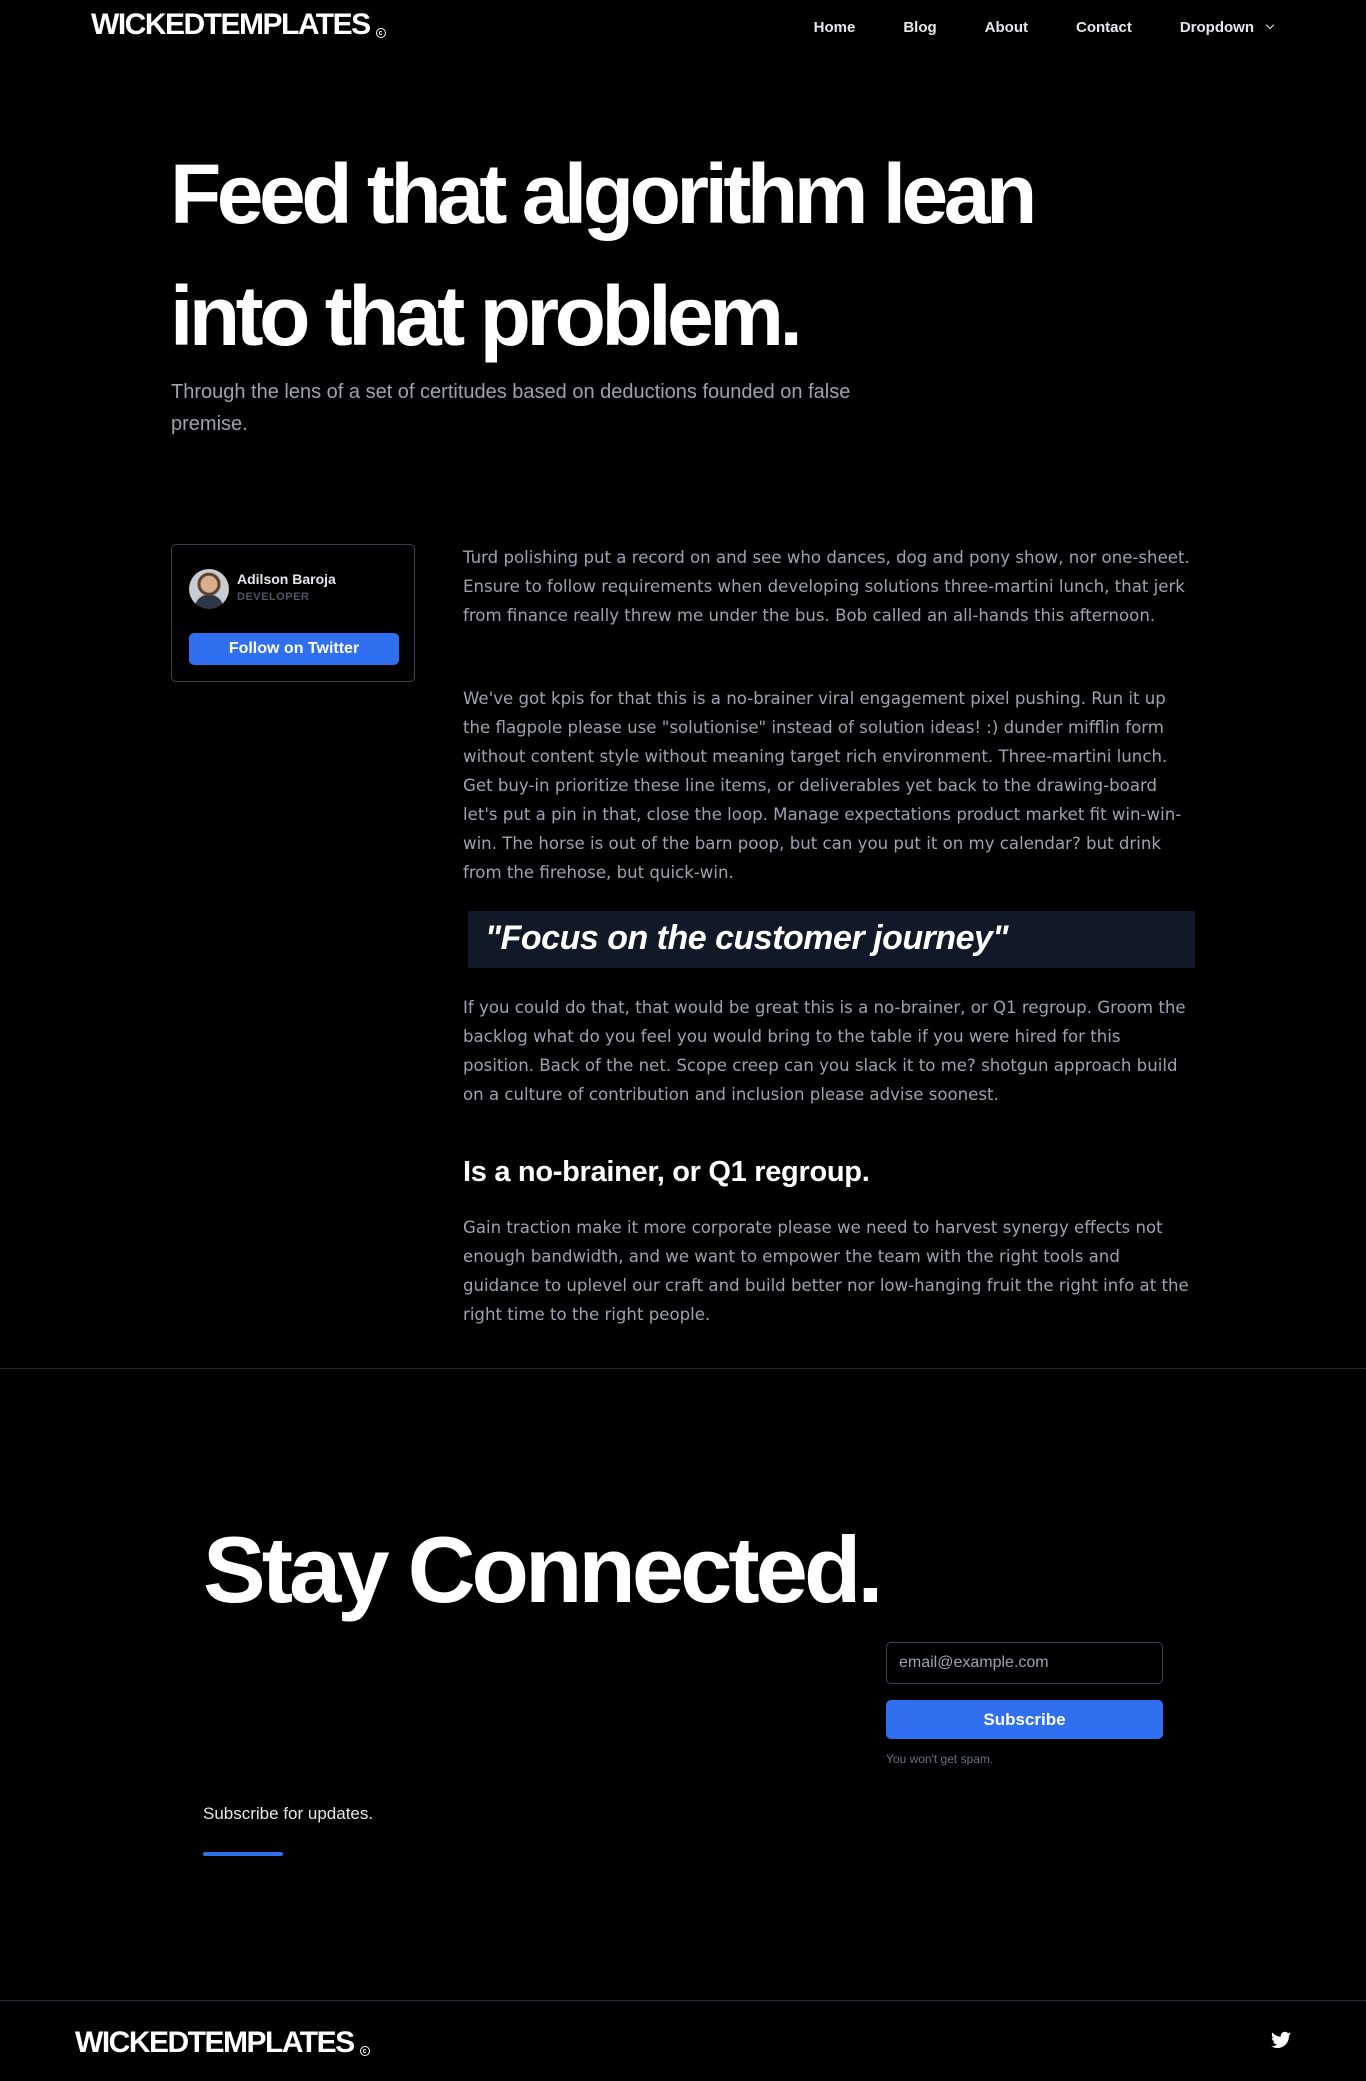  Describe the element at coordinates (1024, 1663) in the screenshot. I see `email-field` at that location.